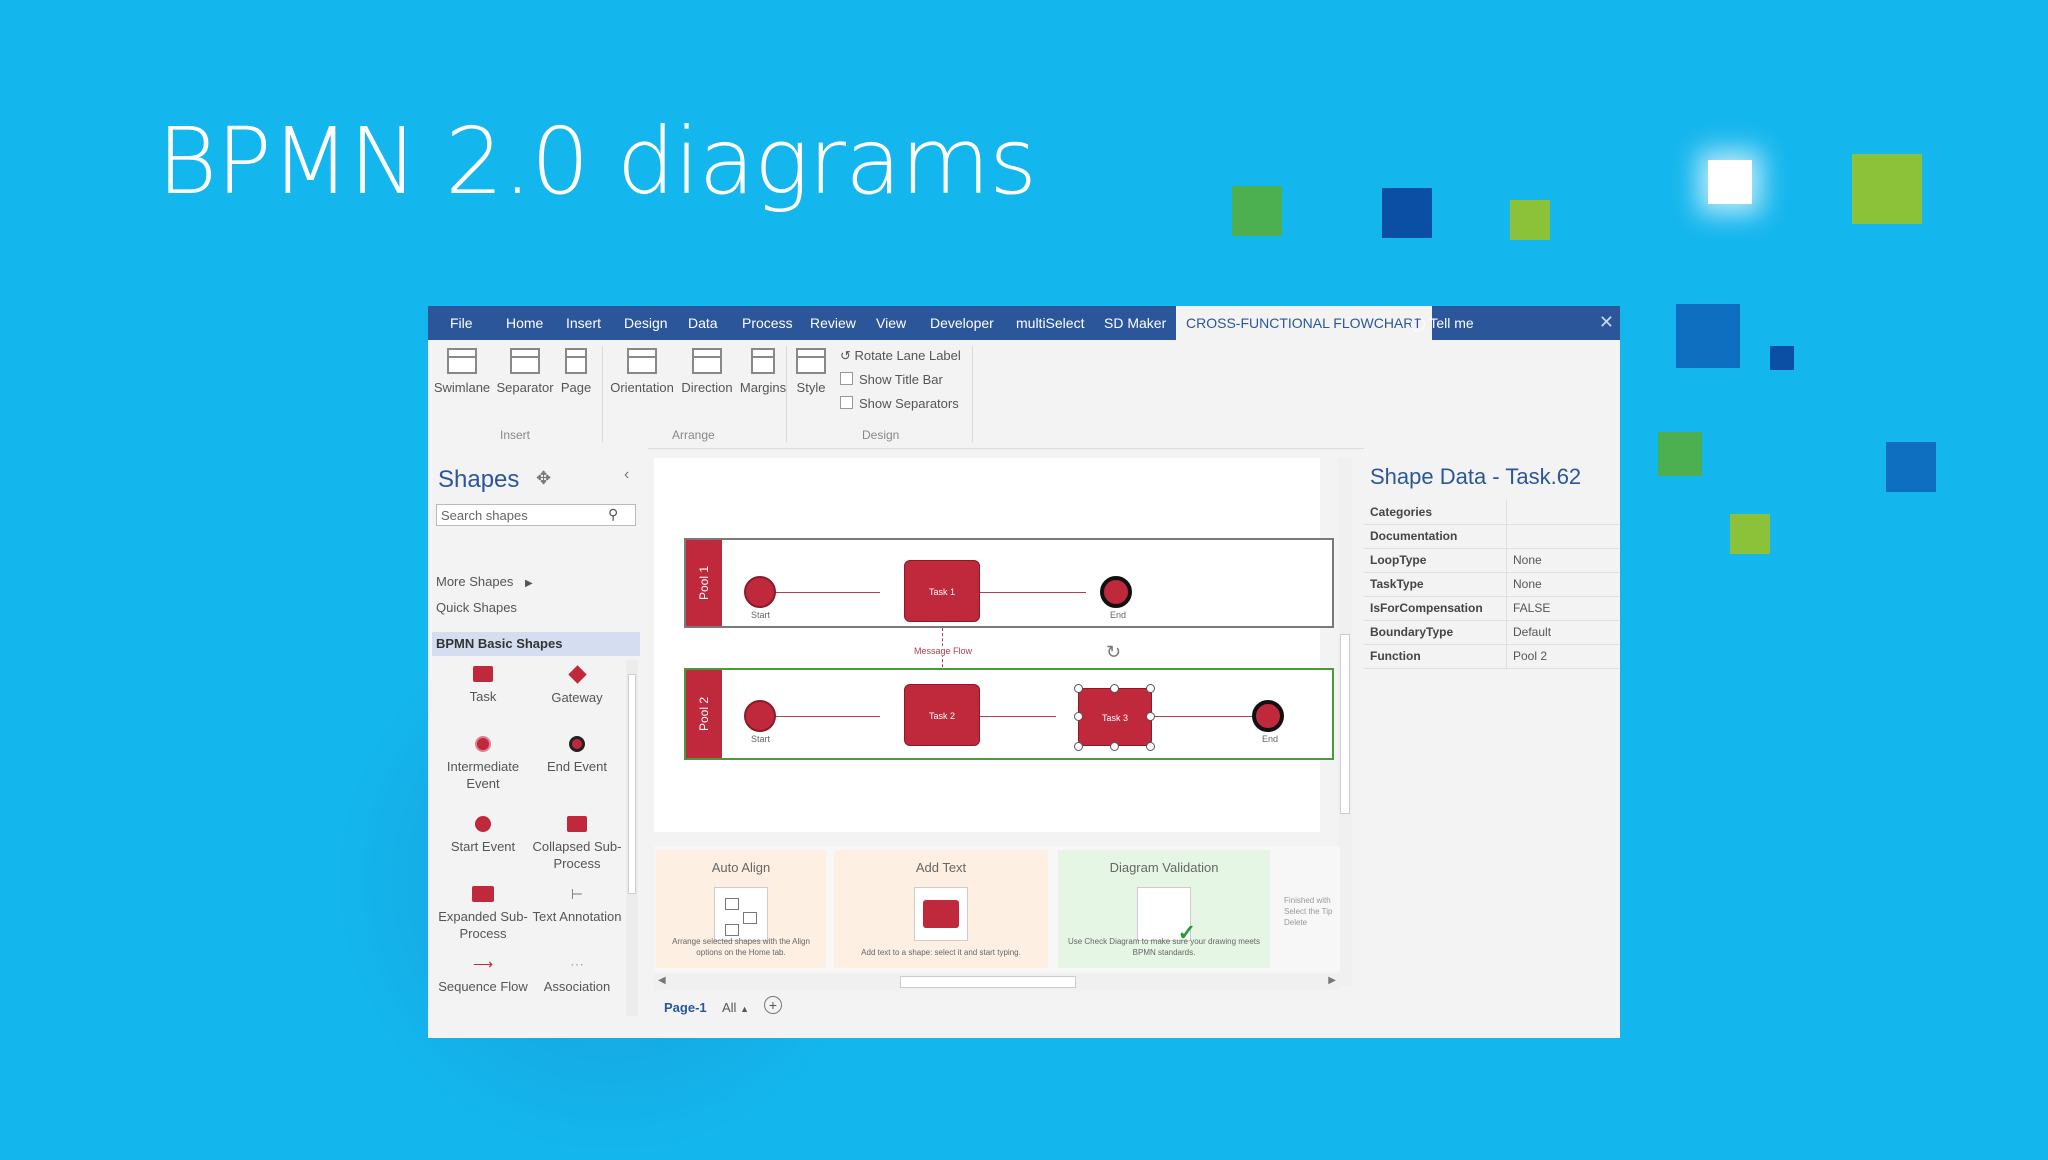 The width and height of the screenshot is (2048, 1160). What do you see at coordinates (577, 755) in the screenshot?
I see `stencil-end-event: End Event` at bounding box center [577, 755].